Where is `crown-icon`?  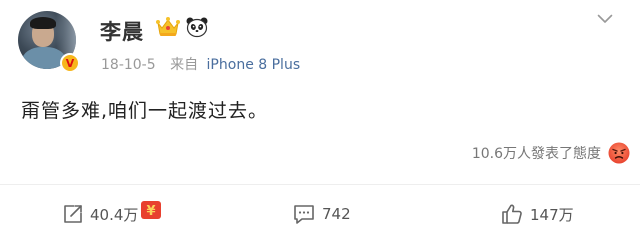
crown-icon is located at coordinates (168, 27).